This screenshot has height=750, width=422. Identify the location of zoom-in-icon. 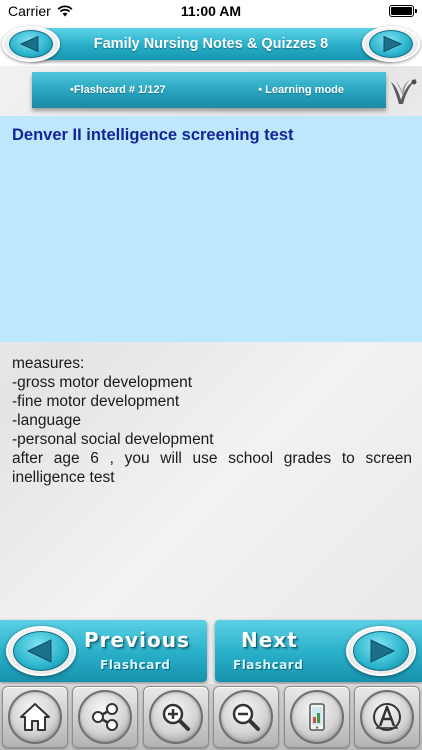
(176, 717).